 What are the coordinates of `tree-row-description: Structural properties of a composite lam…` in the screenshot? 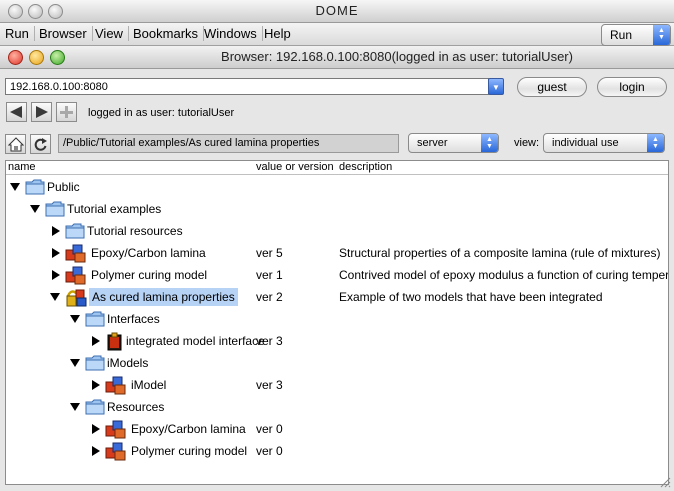 It's located at (500, 253).